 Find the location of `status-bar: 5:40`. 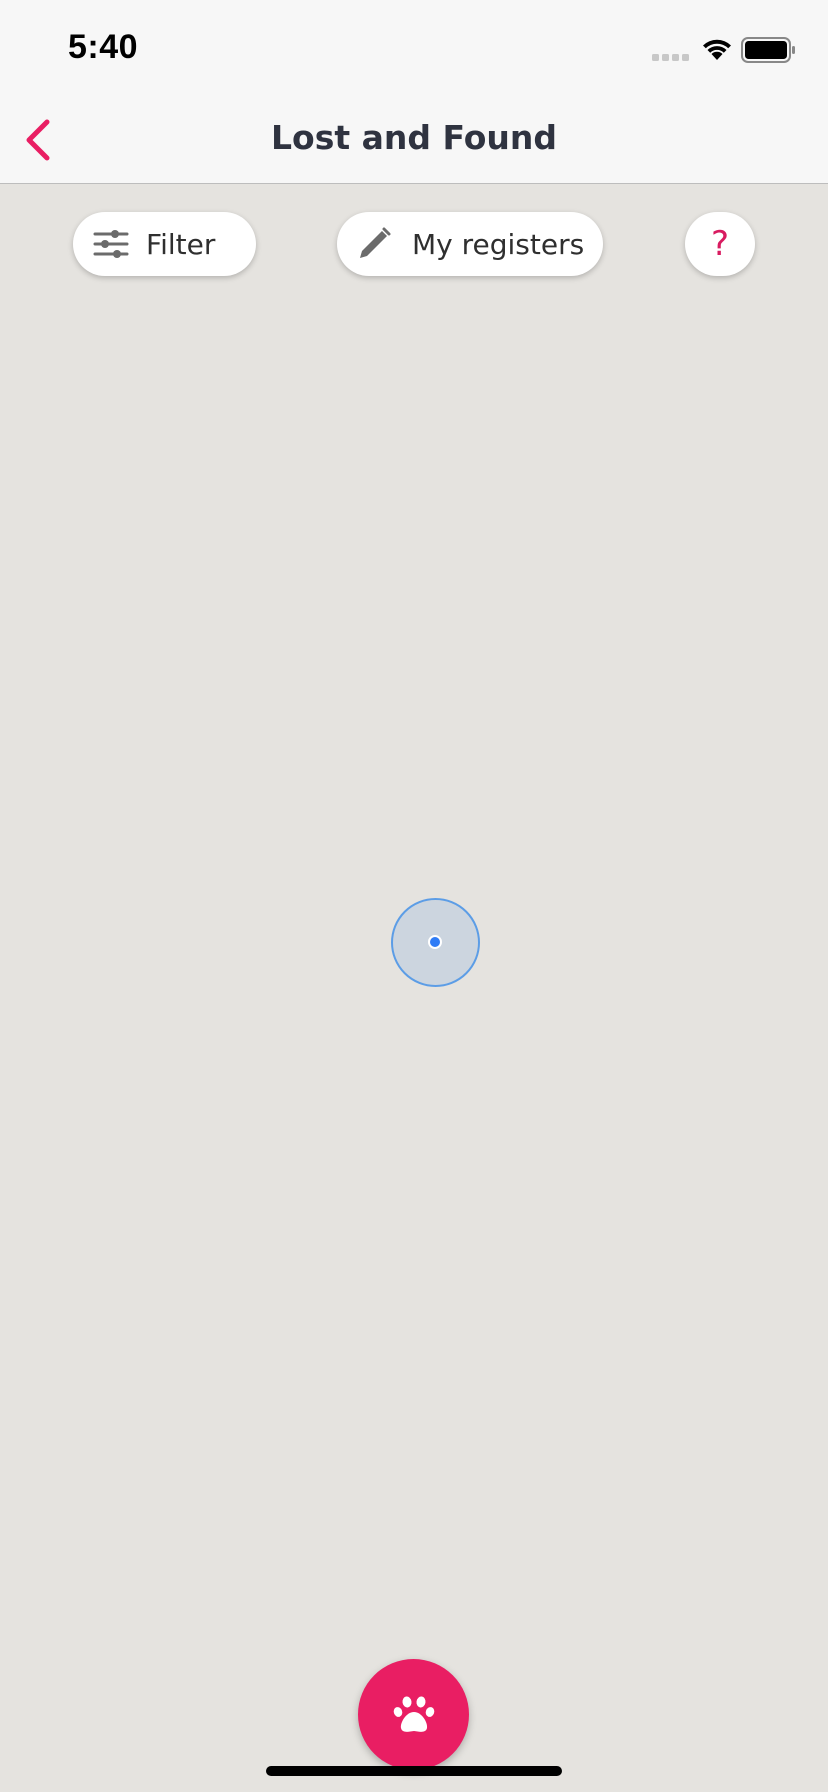

status-bar: 5:40 is located at coordinates (414, 48).